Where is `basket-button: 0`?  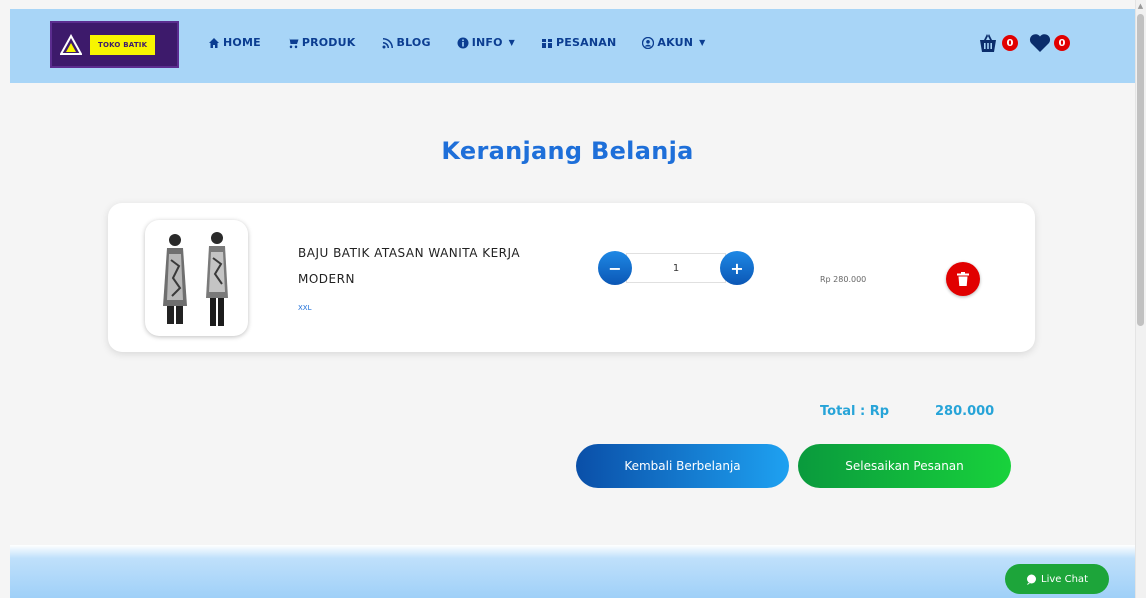 basket-button: 0 is located at coordinates (997, 43).